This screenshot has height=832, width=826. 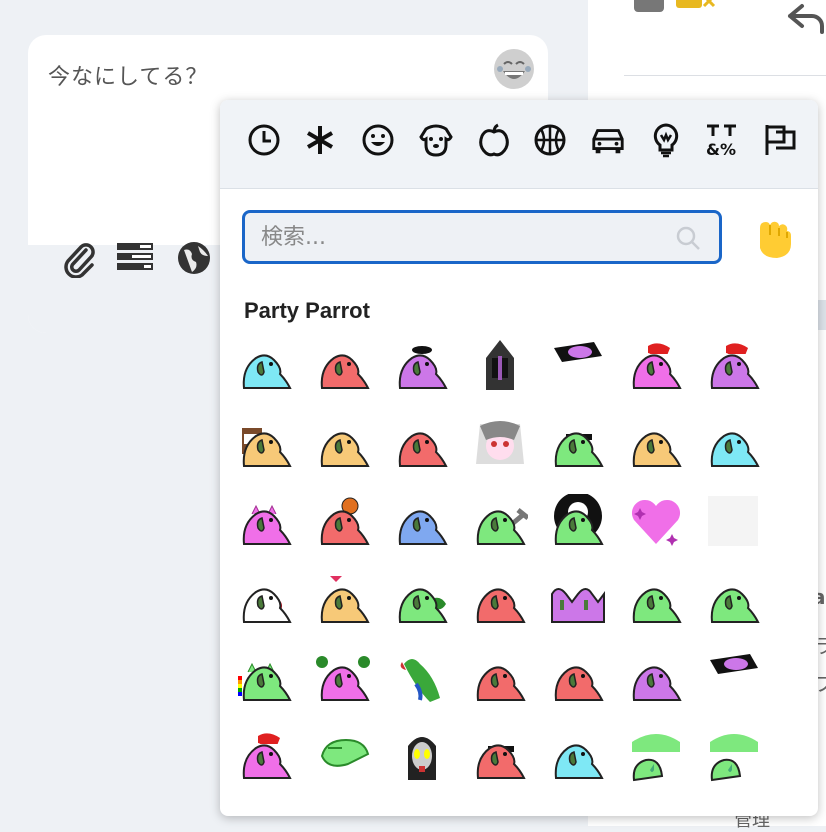 I want to click on emoji-pink-cat, so click(x=269, y=525).